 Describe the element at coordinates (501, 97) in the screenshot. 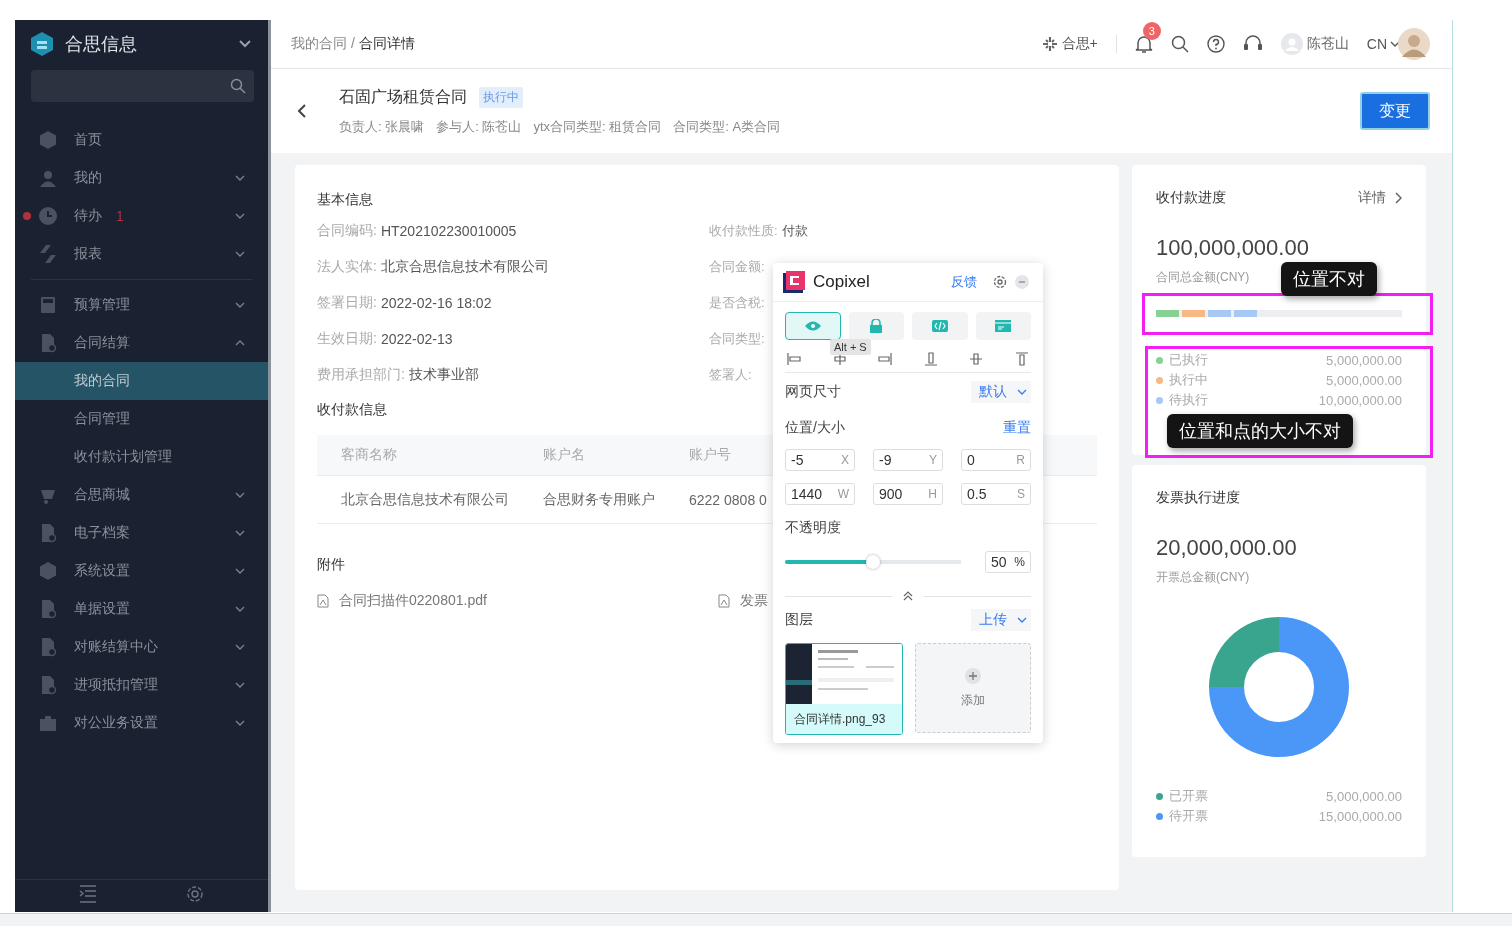

I see `status-tag: 执行中` at that location.